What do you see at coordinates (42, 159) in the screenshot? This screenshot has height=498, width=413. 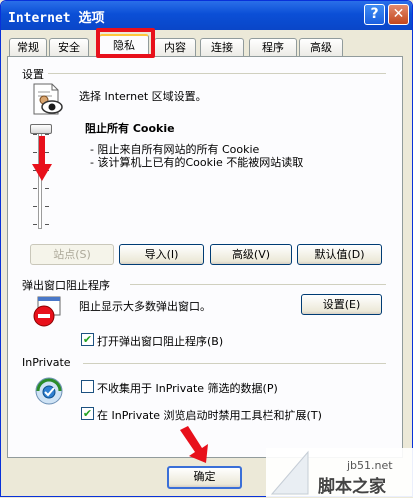 I see `red-arrow-down-icon` at bounding box center [42, 159].